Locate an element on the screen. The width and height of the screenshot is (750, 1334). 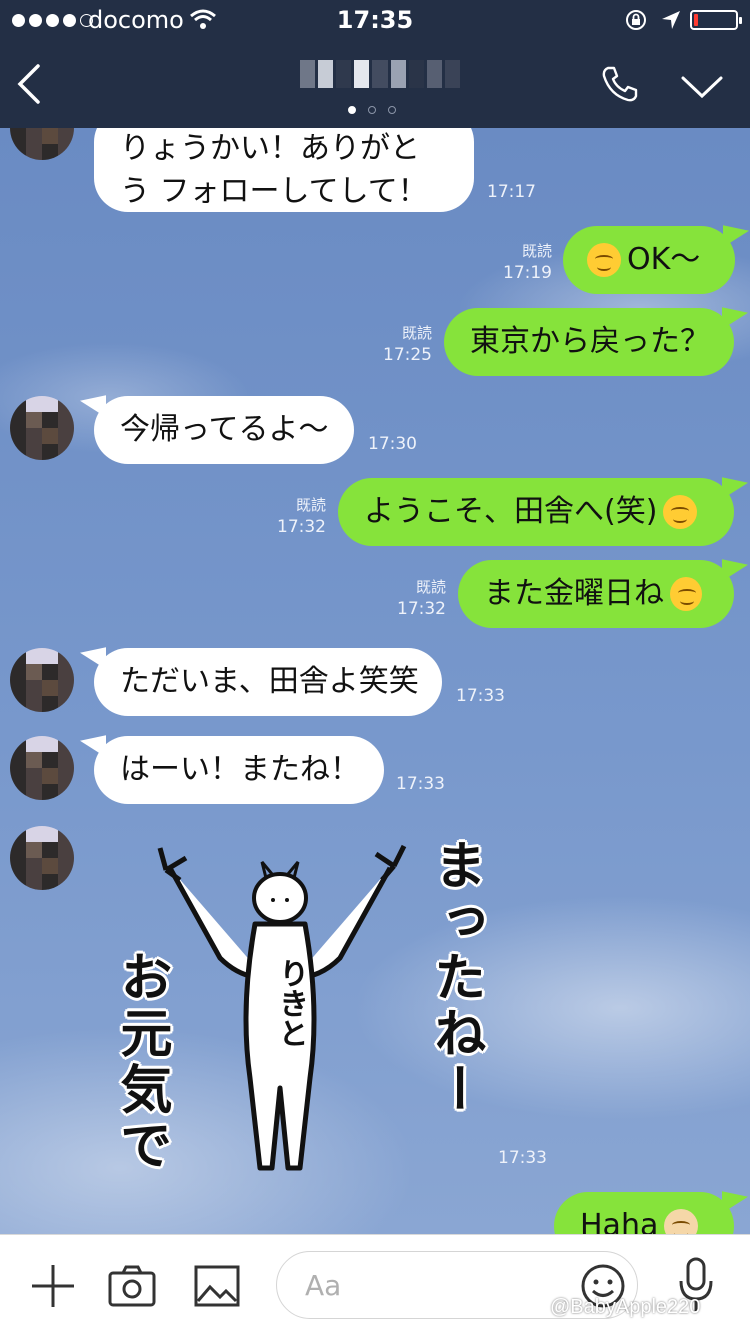
message-text: ただいま、田舎よ笑笑 is located at coordinates (269, 681).